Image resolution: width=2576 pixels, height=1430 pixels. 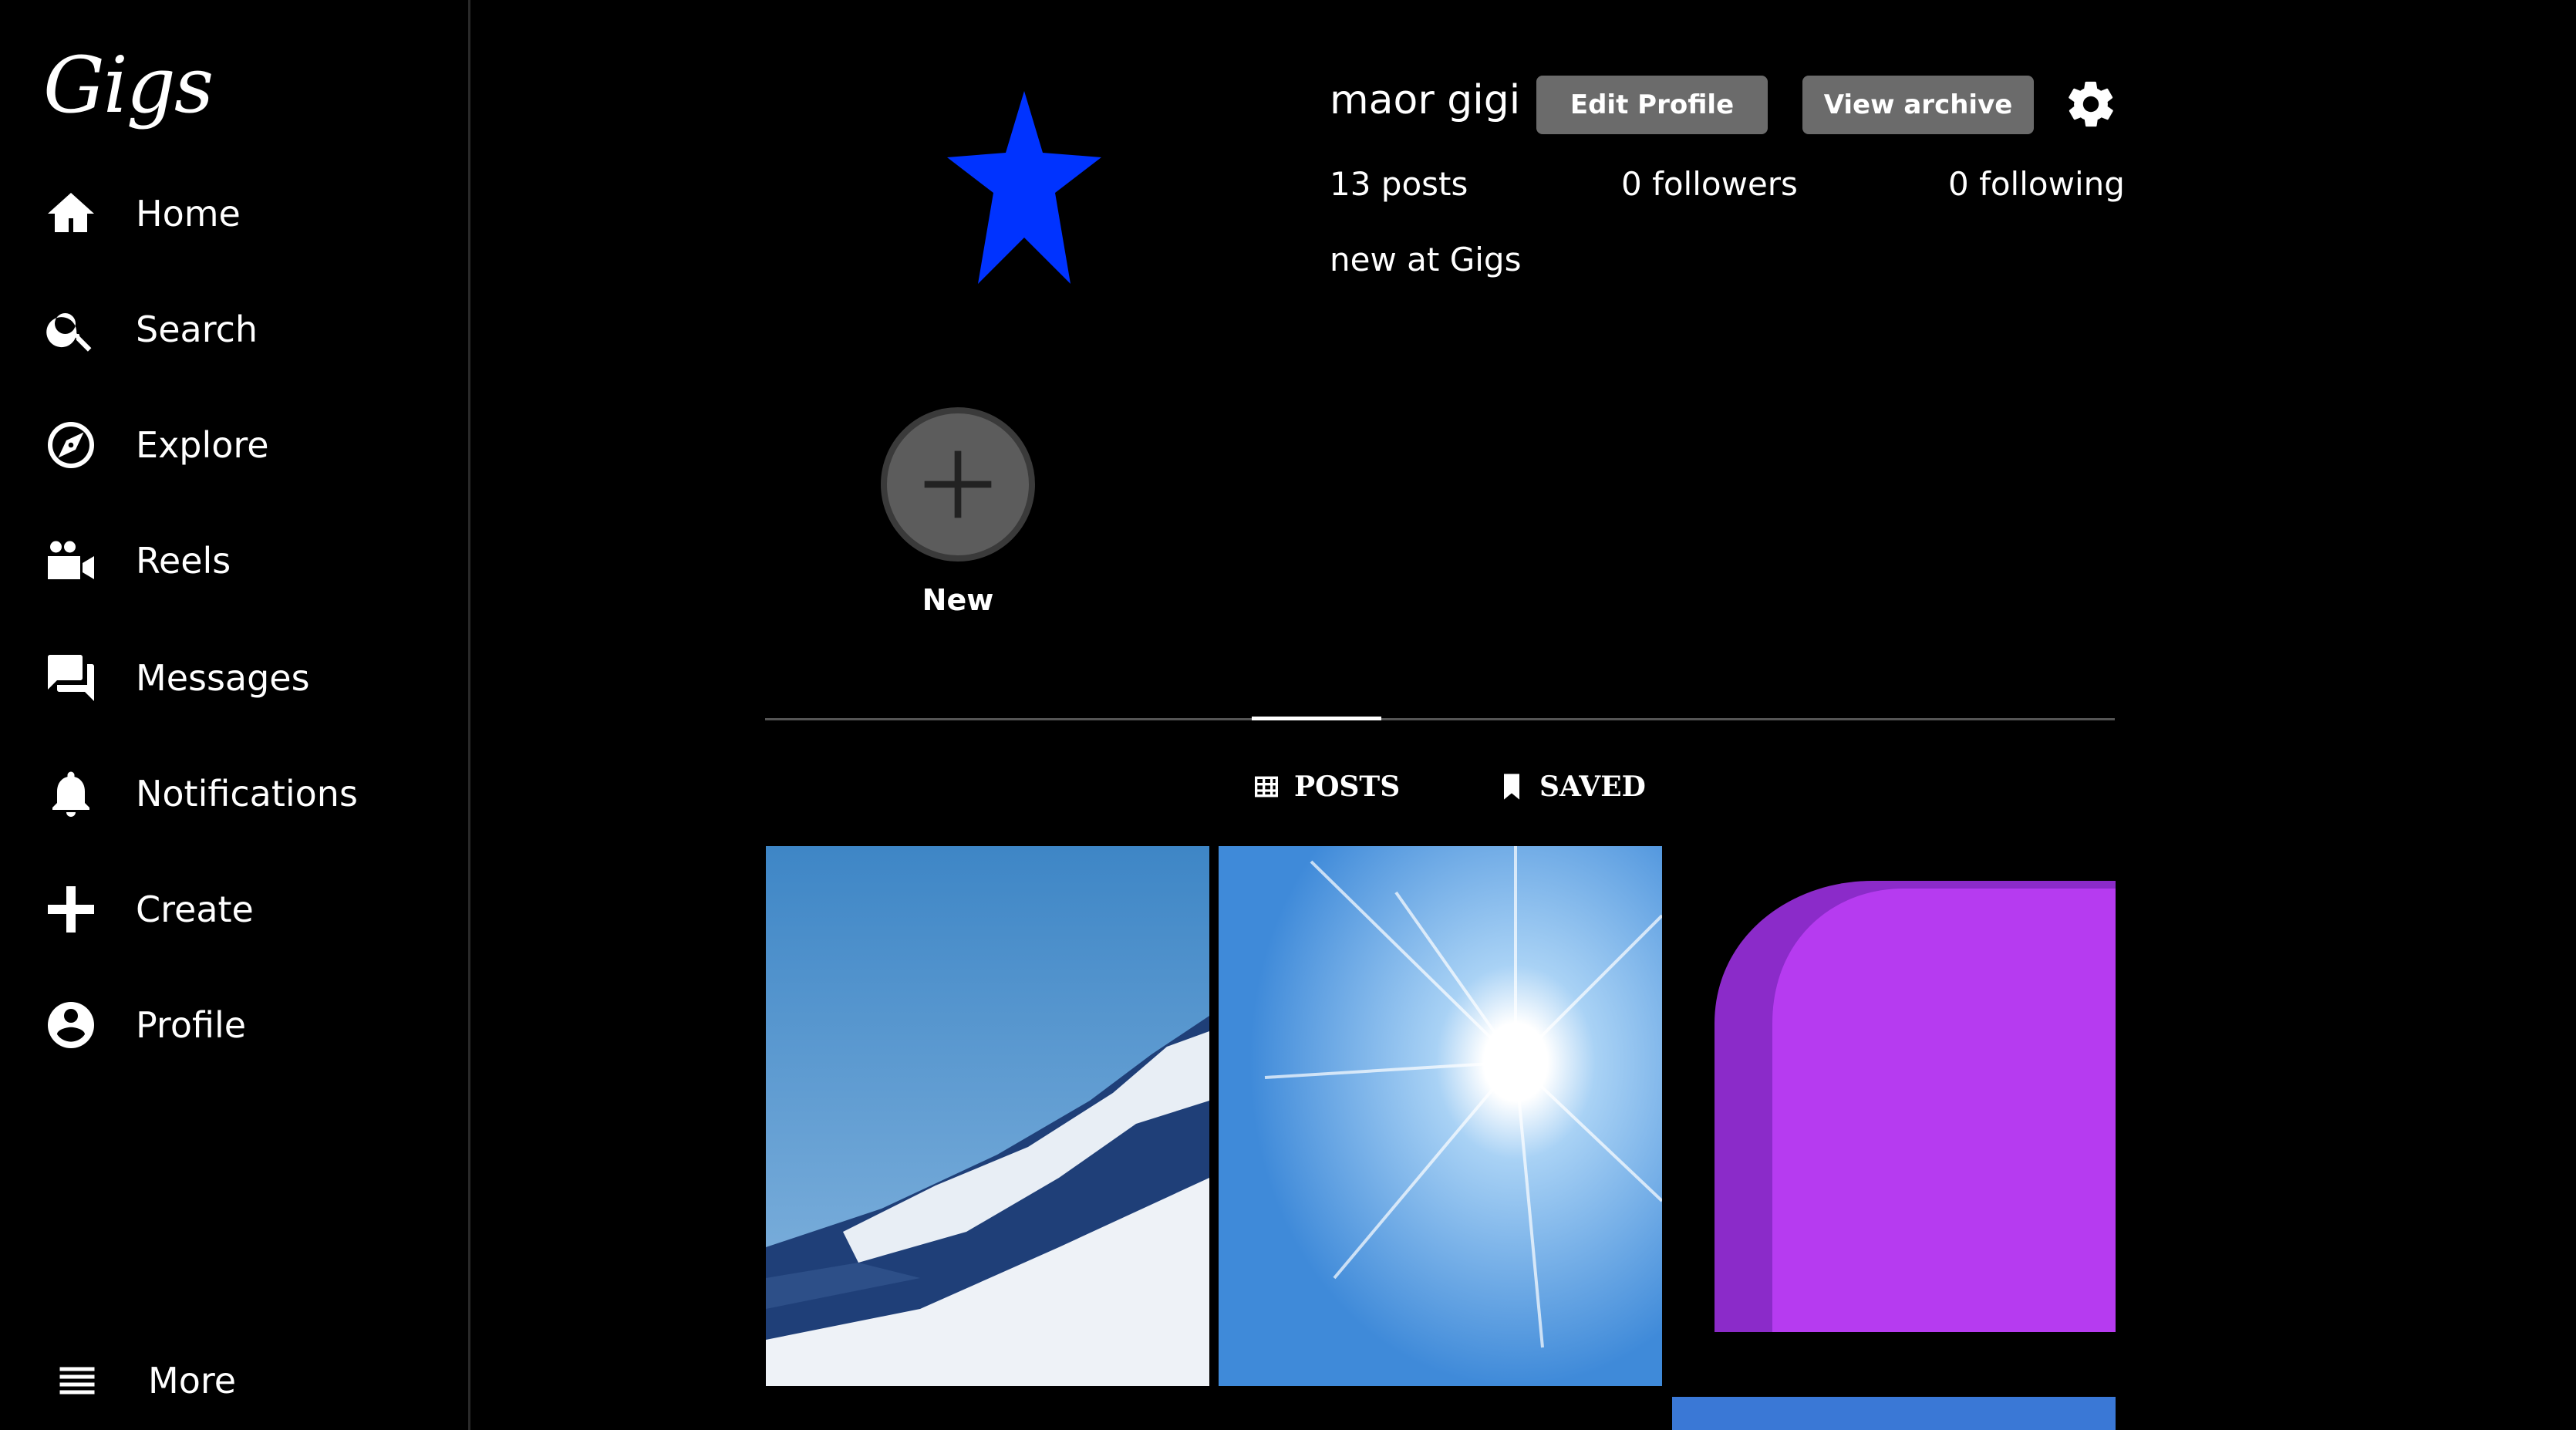 I want to click on followers-count: 0 followers, so click(x=1709, y=184).